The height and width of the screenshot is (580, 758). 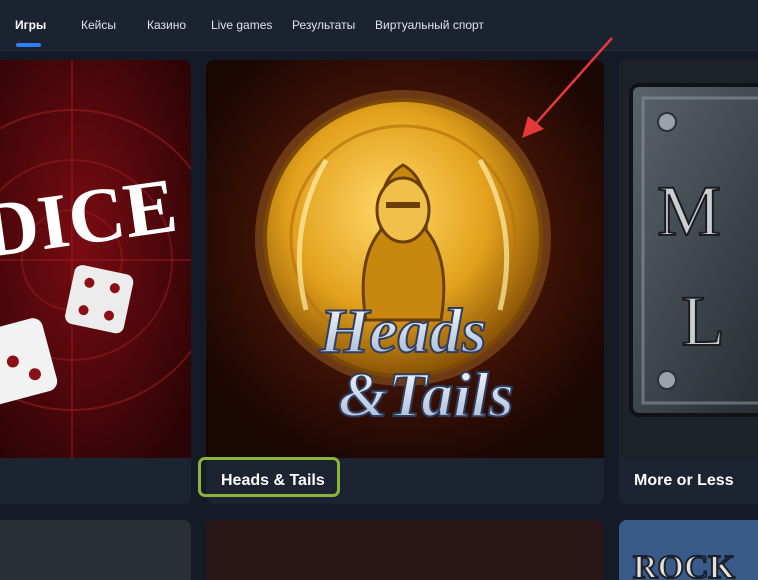 What do you see at coordinates (688, 259) in the screenshot?
I see `more-or-less-game-image: M L` at bounding box center [688, 259].